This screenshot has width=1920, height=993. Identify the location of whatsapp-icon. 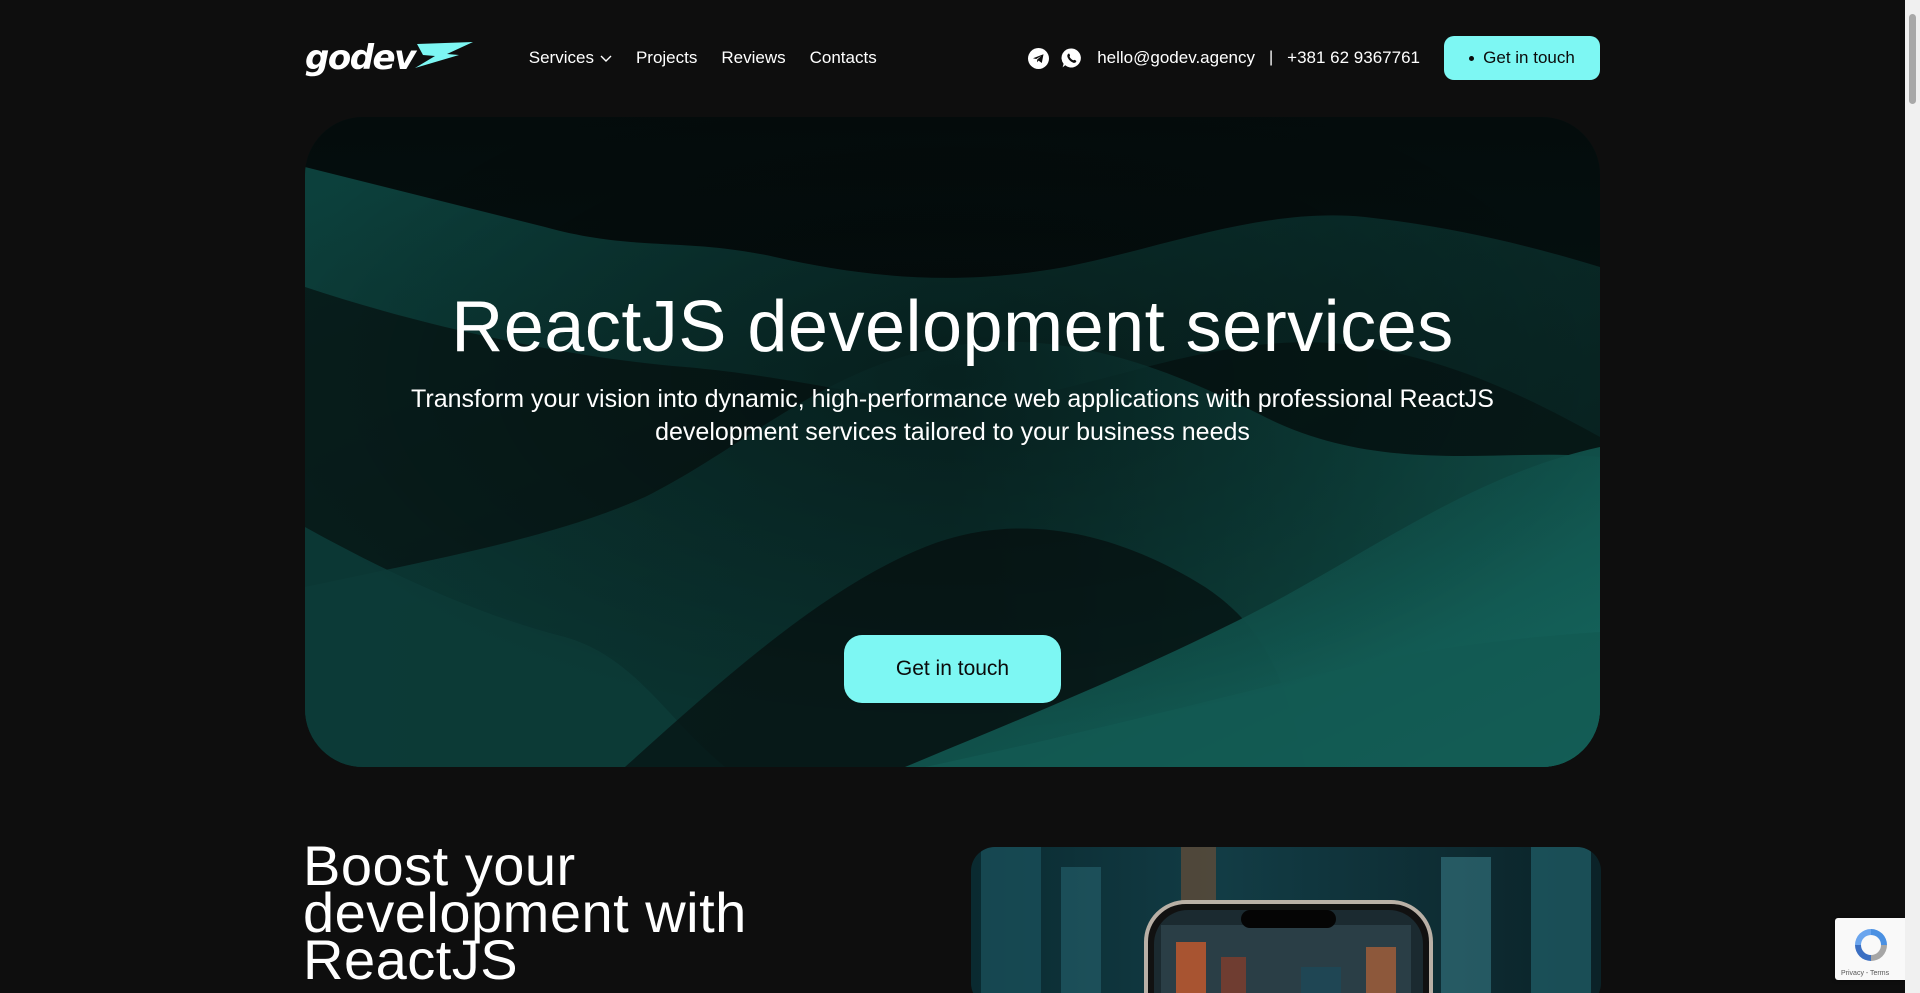
(1072, 58).